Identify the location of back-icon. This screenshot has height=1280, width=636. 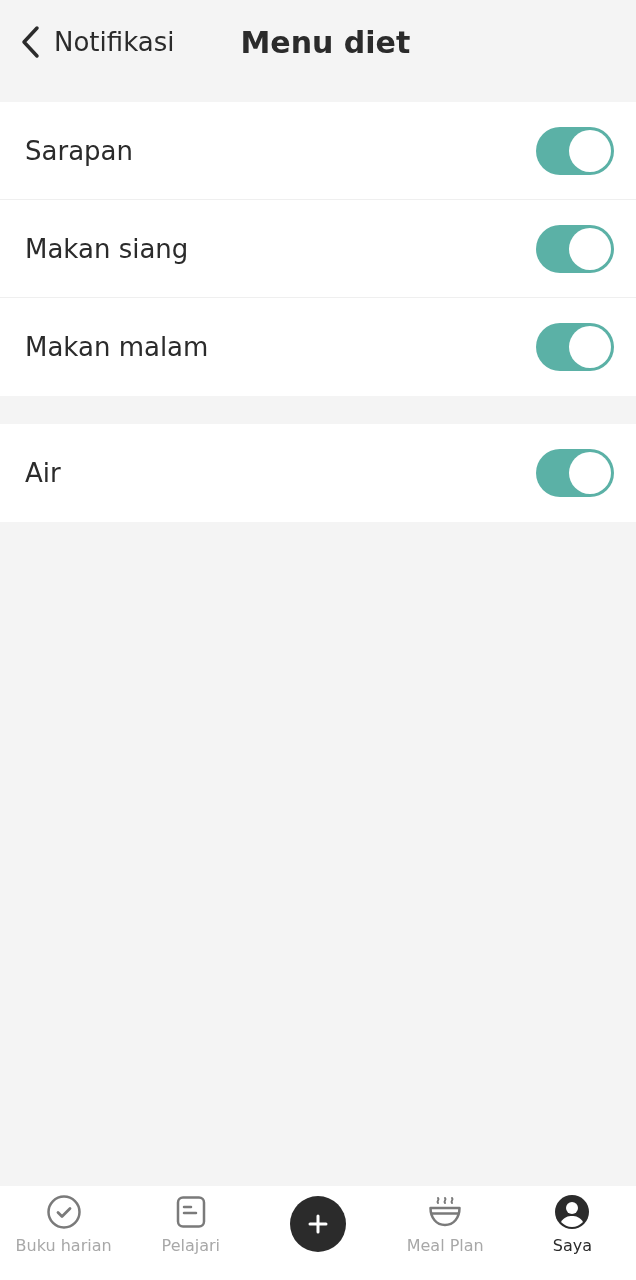
(30, 42).